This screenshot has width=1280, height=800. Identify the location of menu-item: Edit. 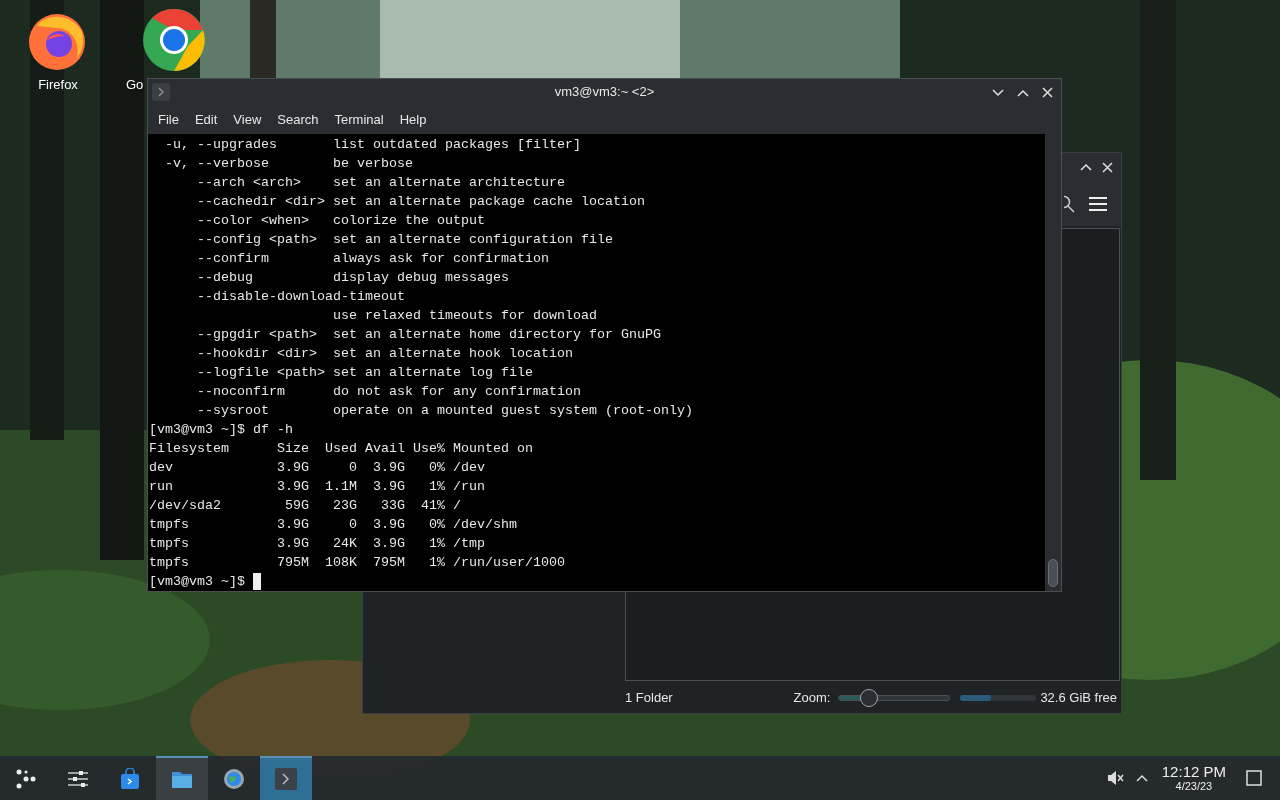
(206, 119).